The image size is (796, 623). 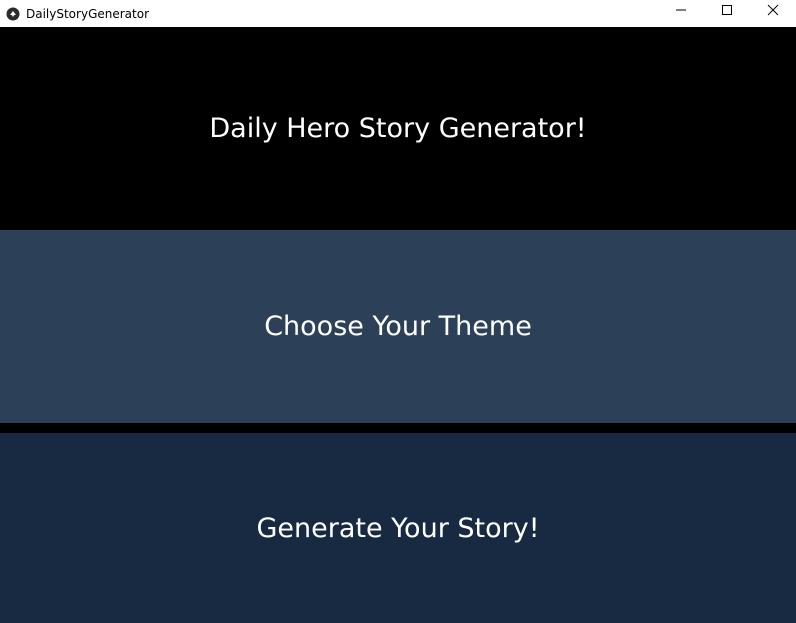 I want to click on app-logo-icon, so click(x=13, y=14).